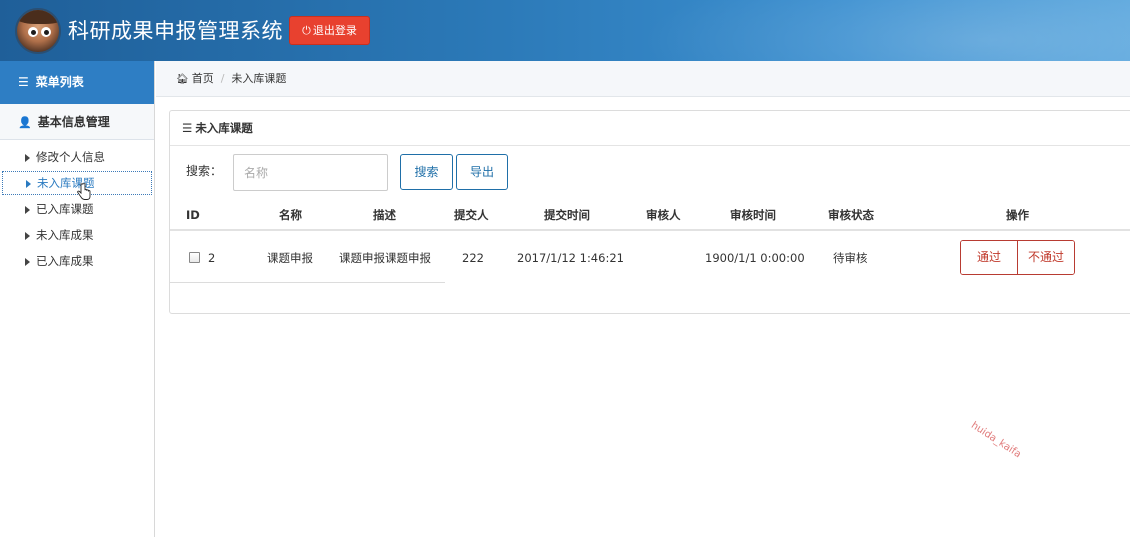 This screenshot has width=1130, height=537. I want to click on sidebar-item-pending-results: 未入库成果, so click(77, 235).